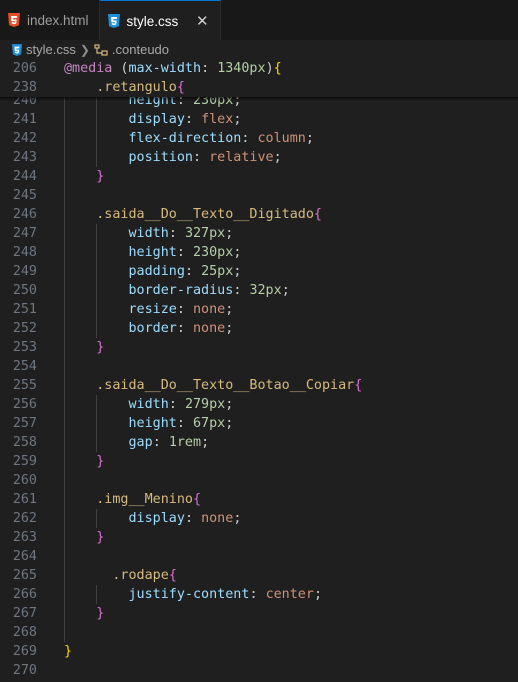 The width and height of the screenshot is (518, 682). What do you see at coordinates (24, 271) in the screenshot?
I see `line-number: 249` at bounding box center [24, 271].